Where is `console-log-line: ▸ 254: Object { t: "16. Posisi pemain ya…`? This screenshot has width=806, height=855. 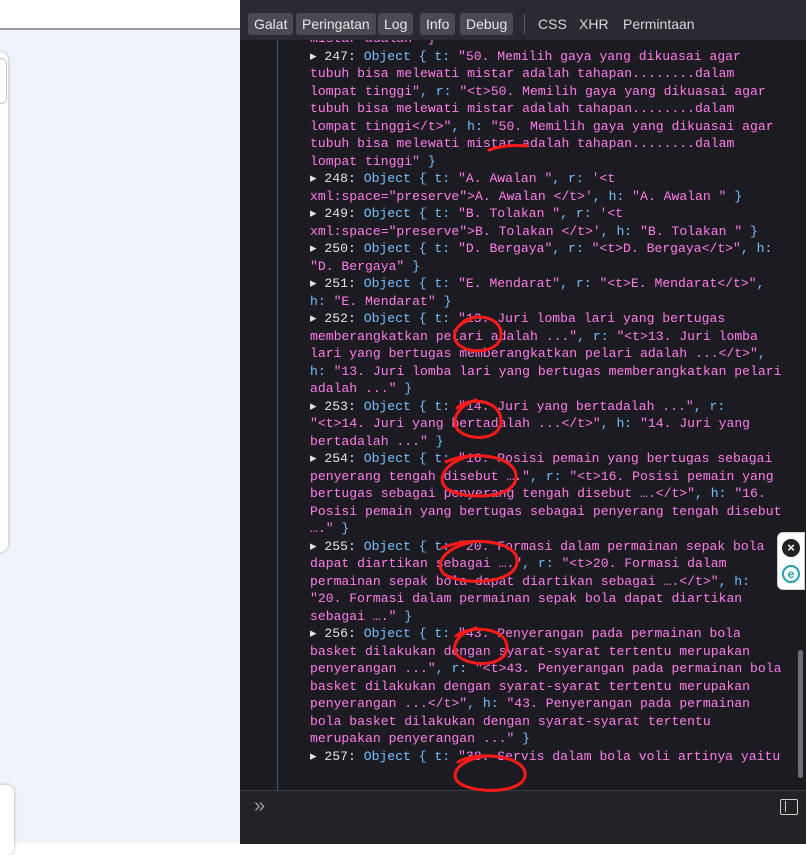 console-log-line: ▸ 254: Object { t: "16. Posisi pemain ya… is located at coordinates (555, 459).